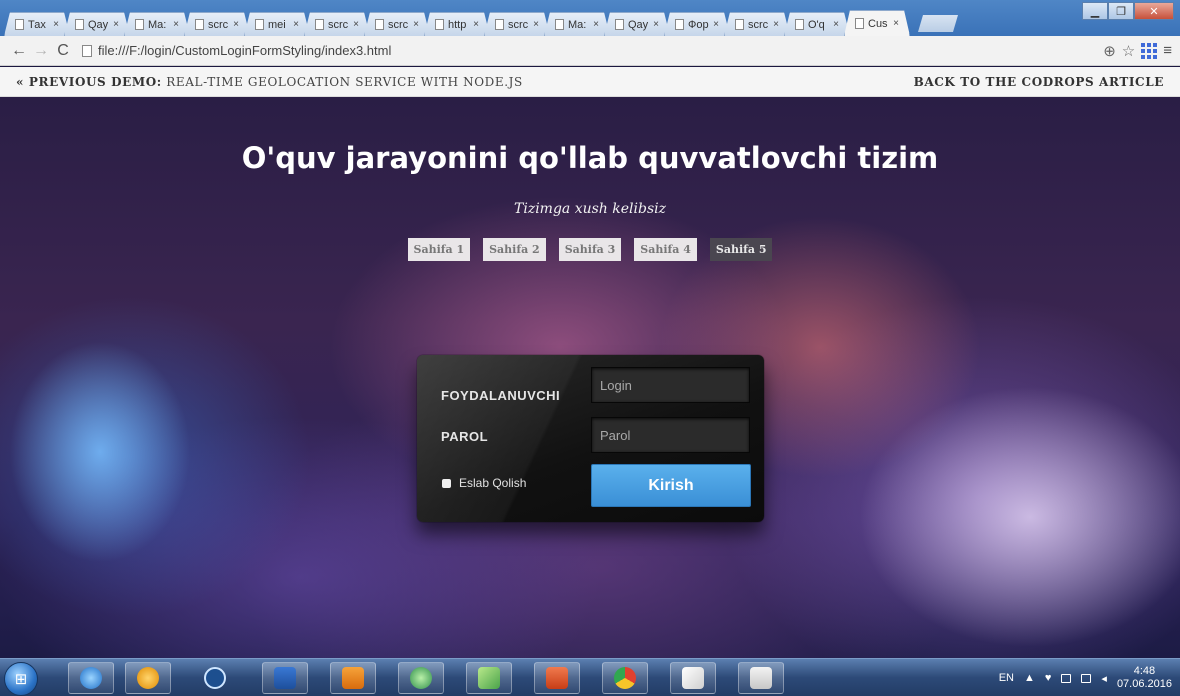 The image size is (1180, 696). I want to click on restore-icon: ❐, so click(1121, 11).